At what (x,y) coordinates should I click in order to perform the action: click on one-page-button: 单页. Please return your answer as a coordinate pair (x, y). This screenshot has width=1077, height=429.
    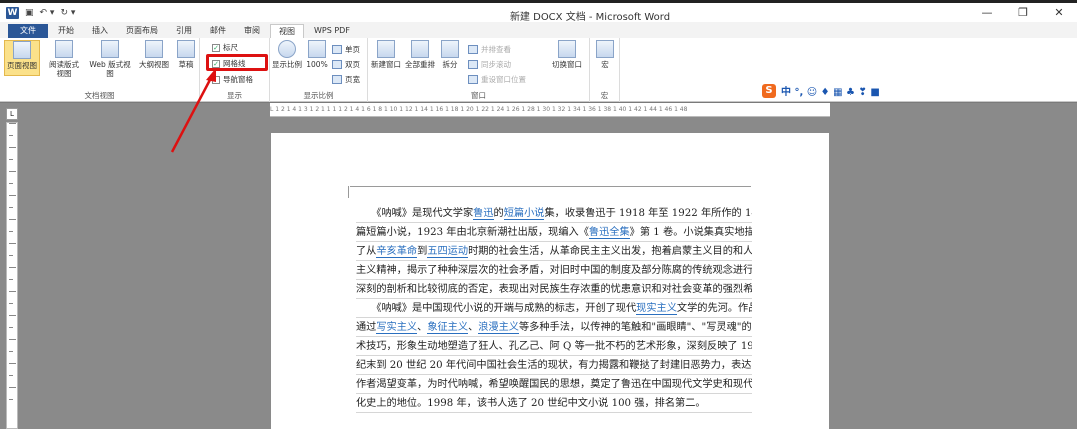
    Looking at the image, I should click on (346, 49).